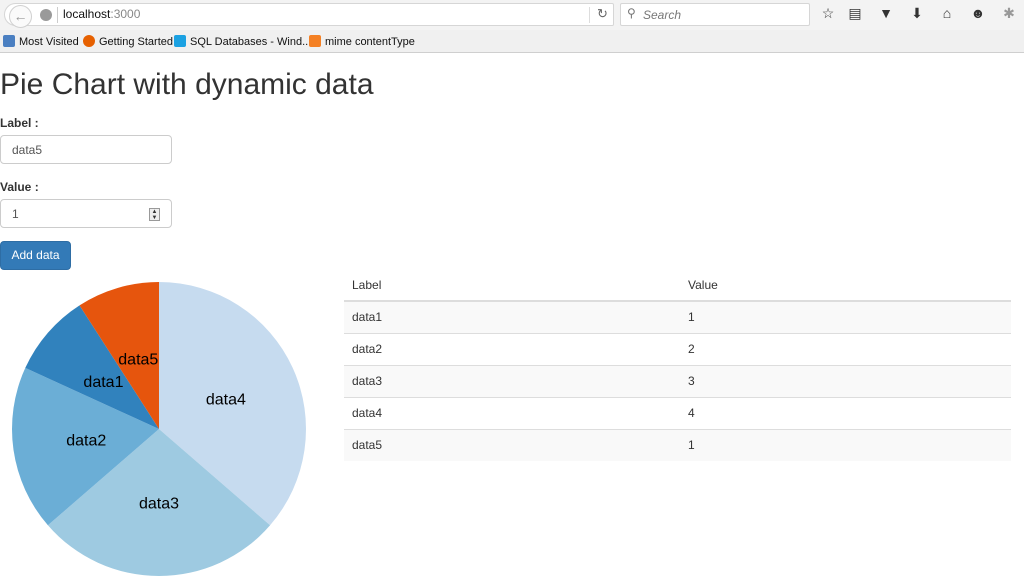 This screenshot has width=1024, height=580. I want to click on cell-label: data3, so click(512, 380).